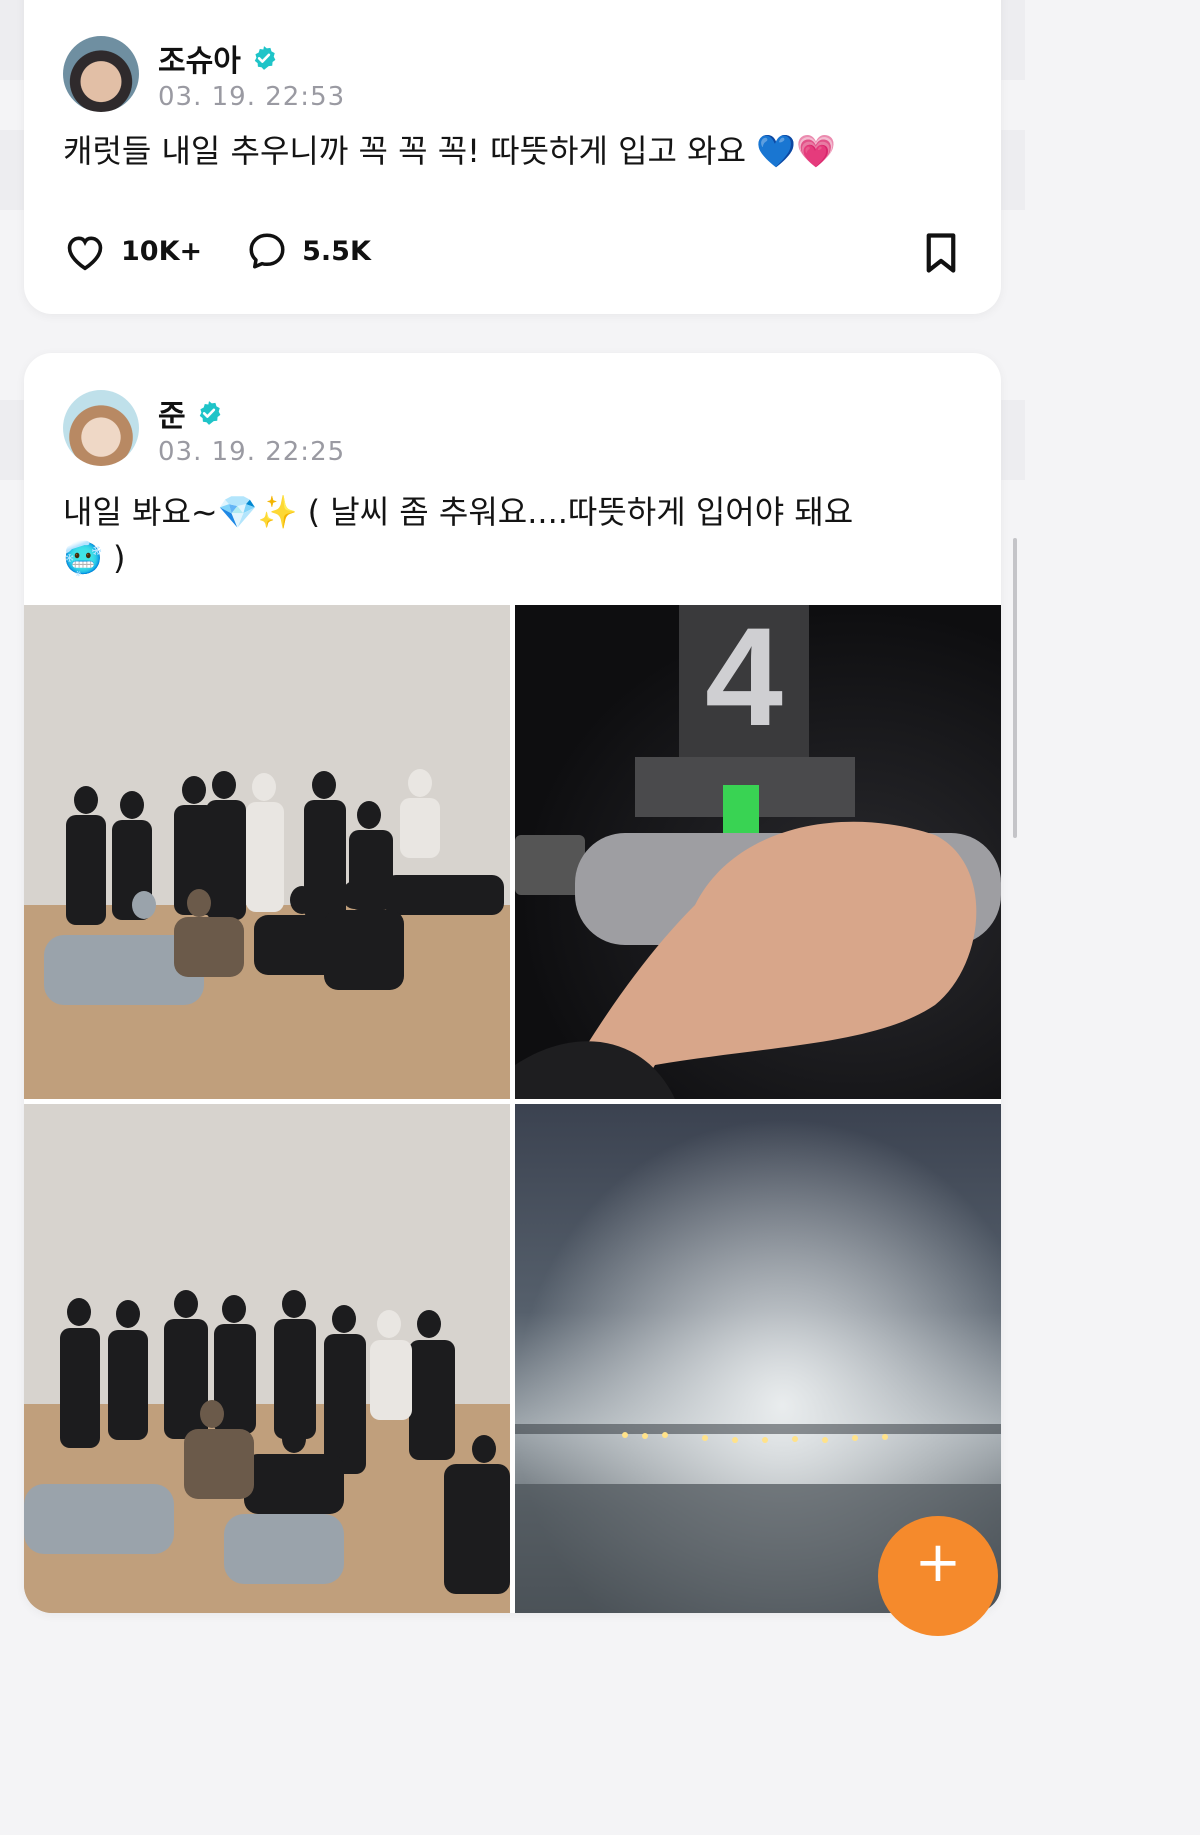  What do you see at coordinates (336, 251) in the screenshot?
I see `comment-count: 5.5K` at bounding box center [336, 251].